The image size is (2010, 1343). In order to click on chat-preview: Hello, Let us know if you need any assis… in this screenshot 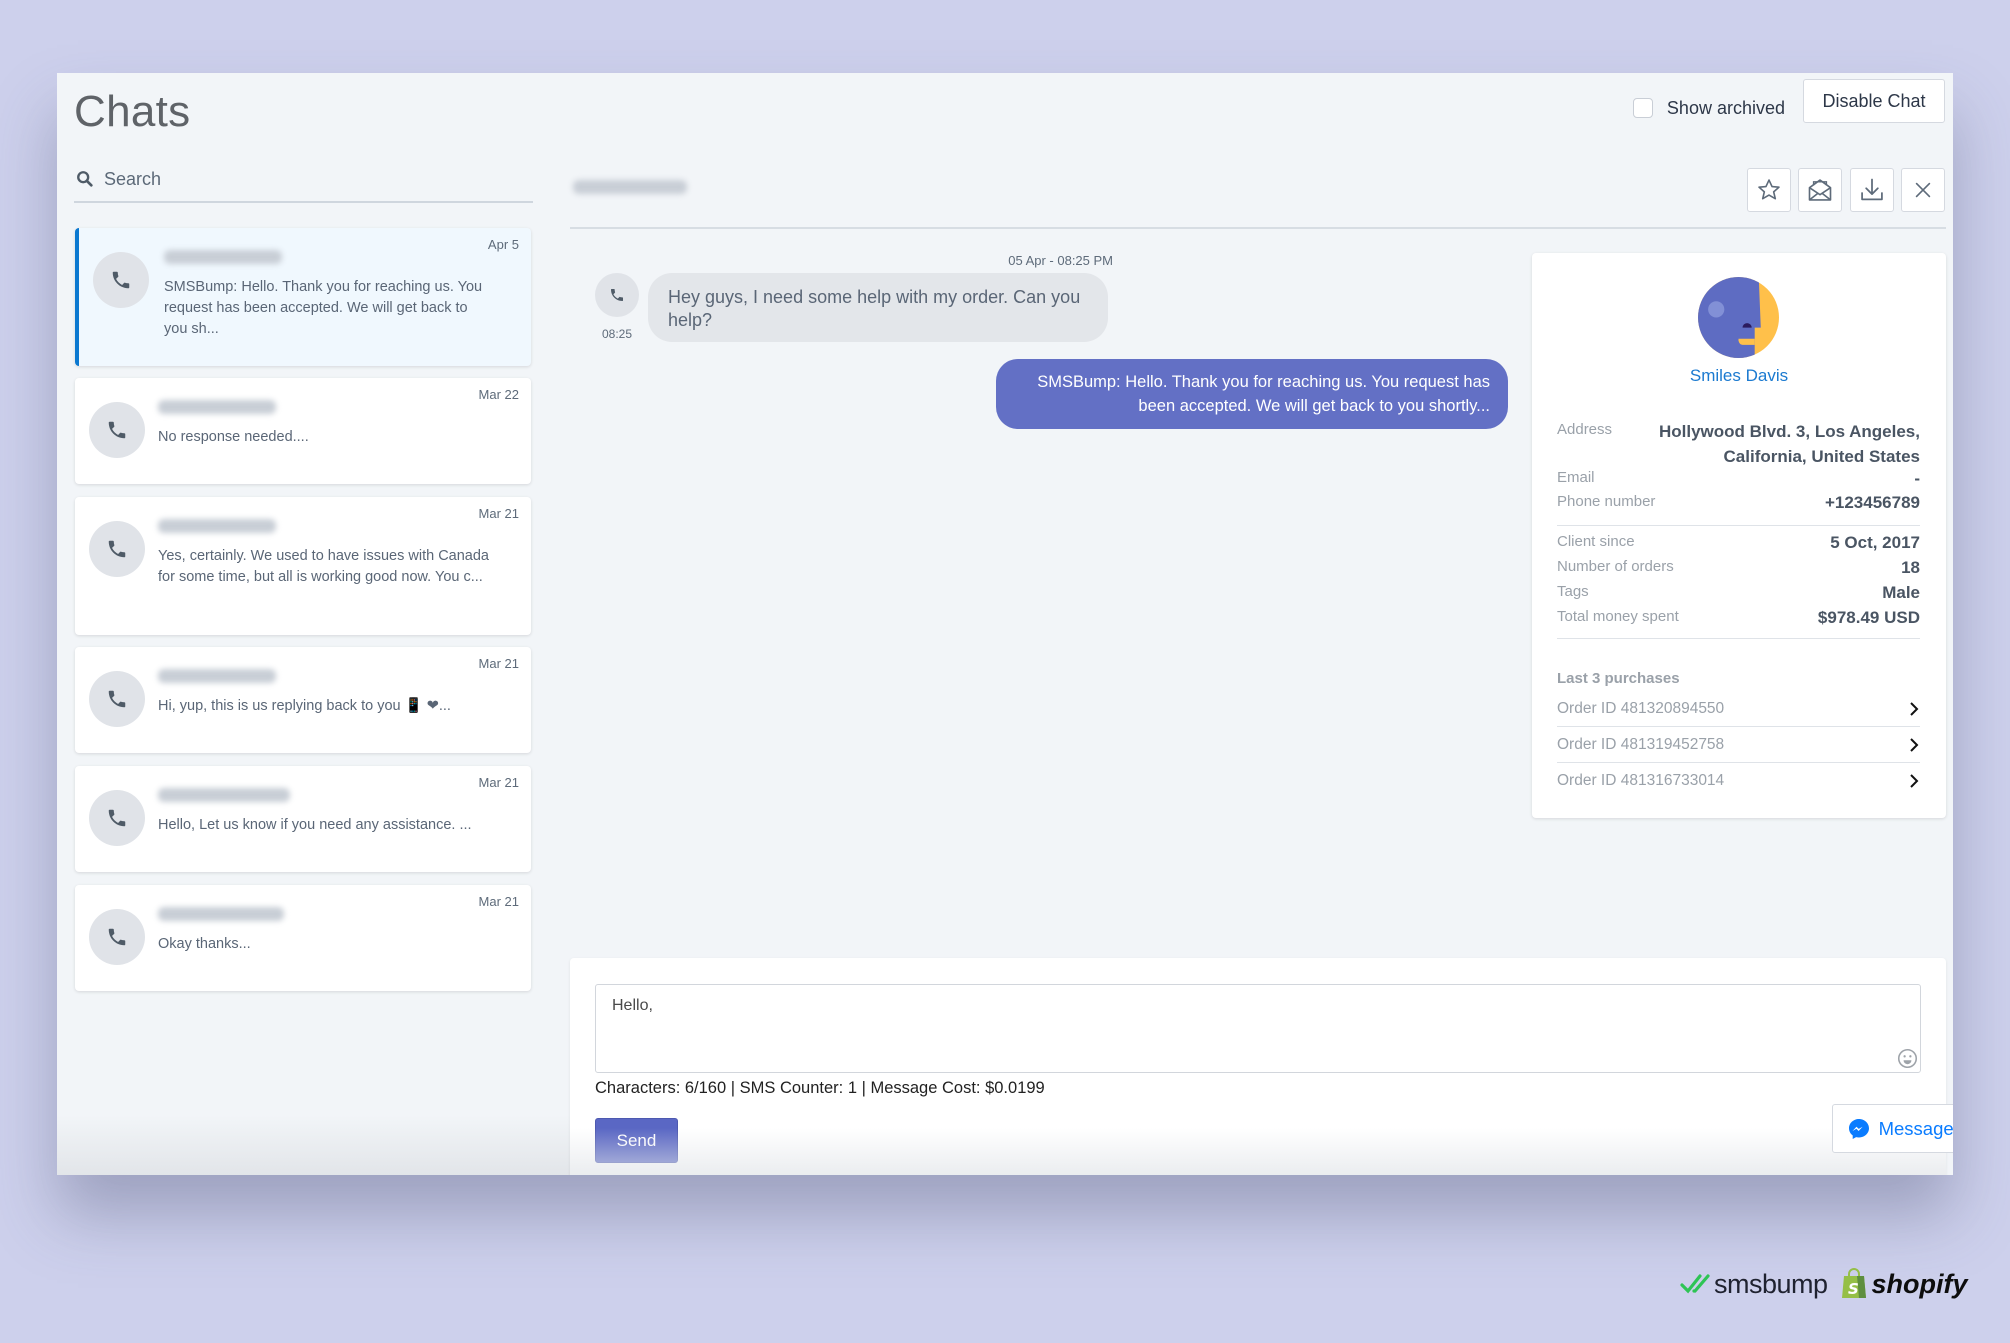, I will do `click(315, 825)`.